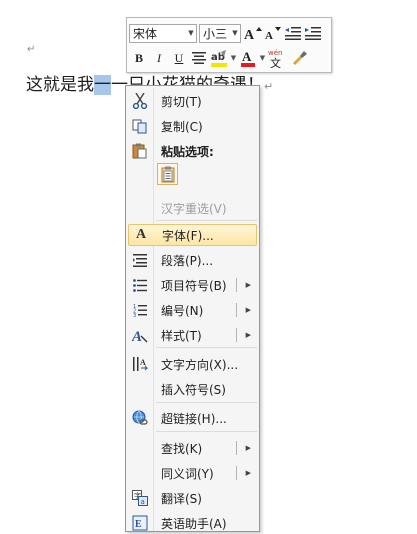 This screenshot has height=534, width=417. What do you see at coordinates (269, 86) in the screenshot?
I see `paragraph-mark: ↵` at bounding box center [269, 86].